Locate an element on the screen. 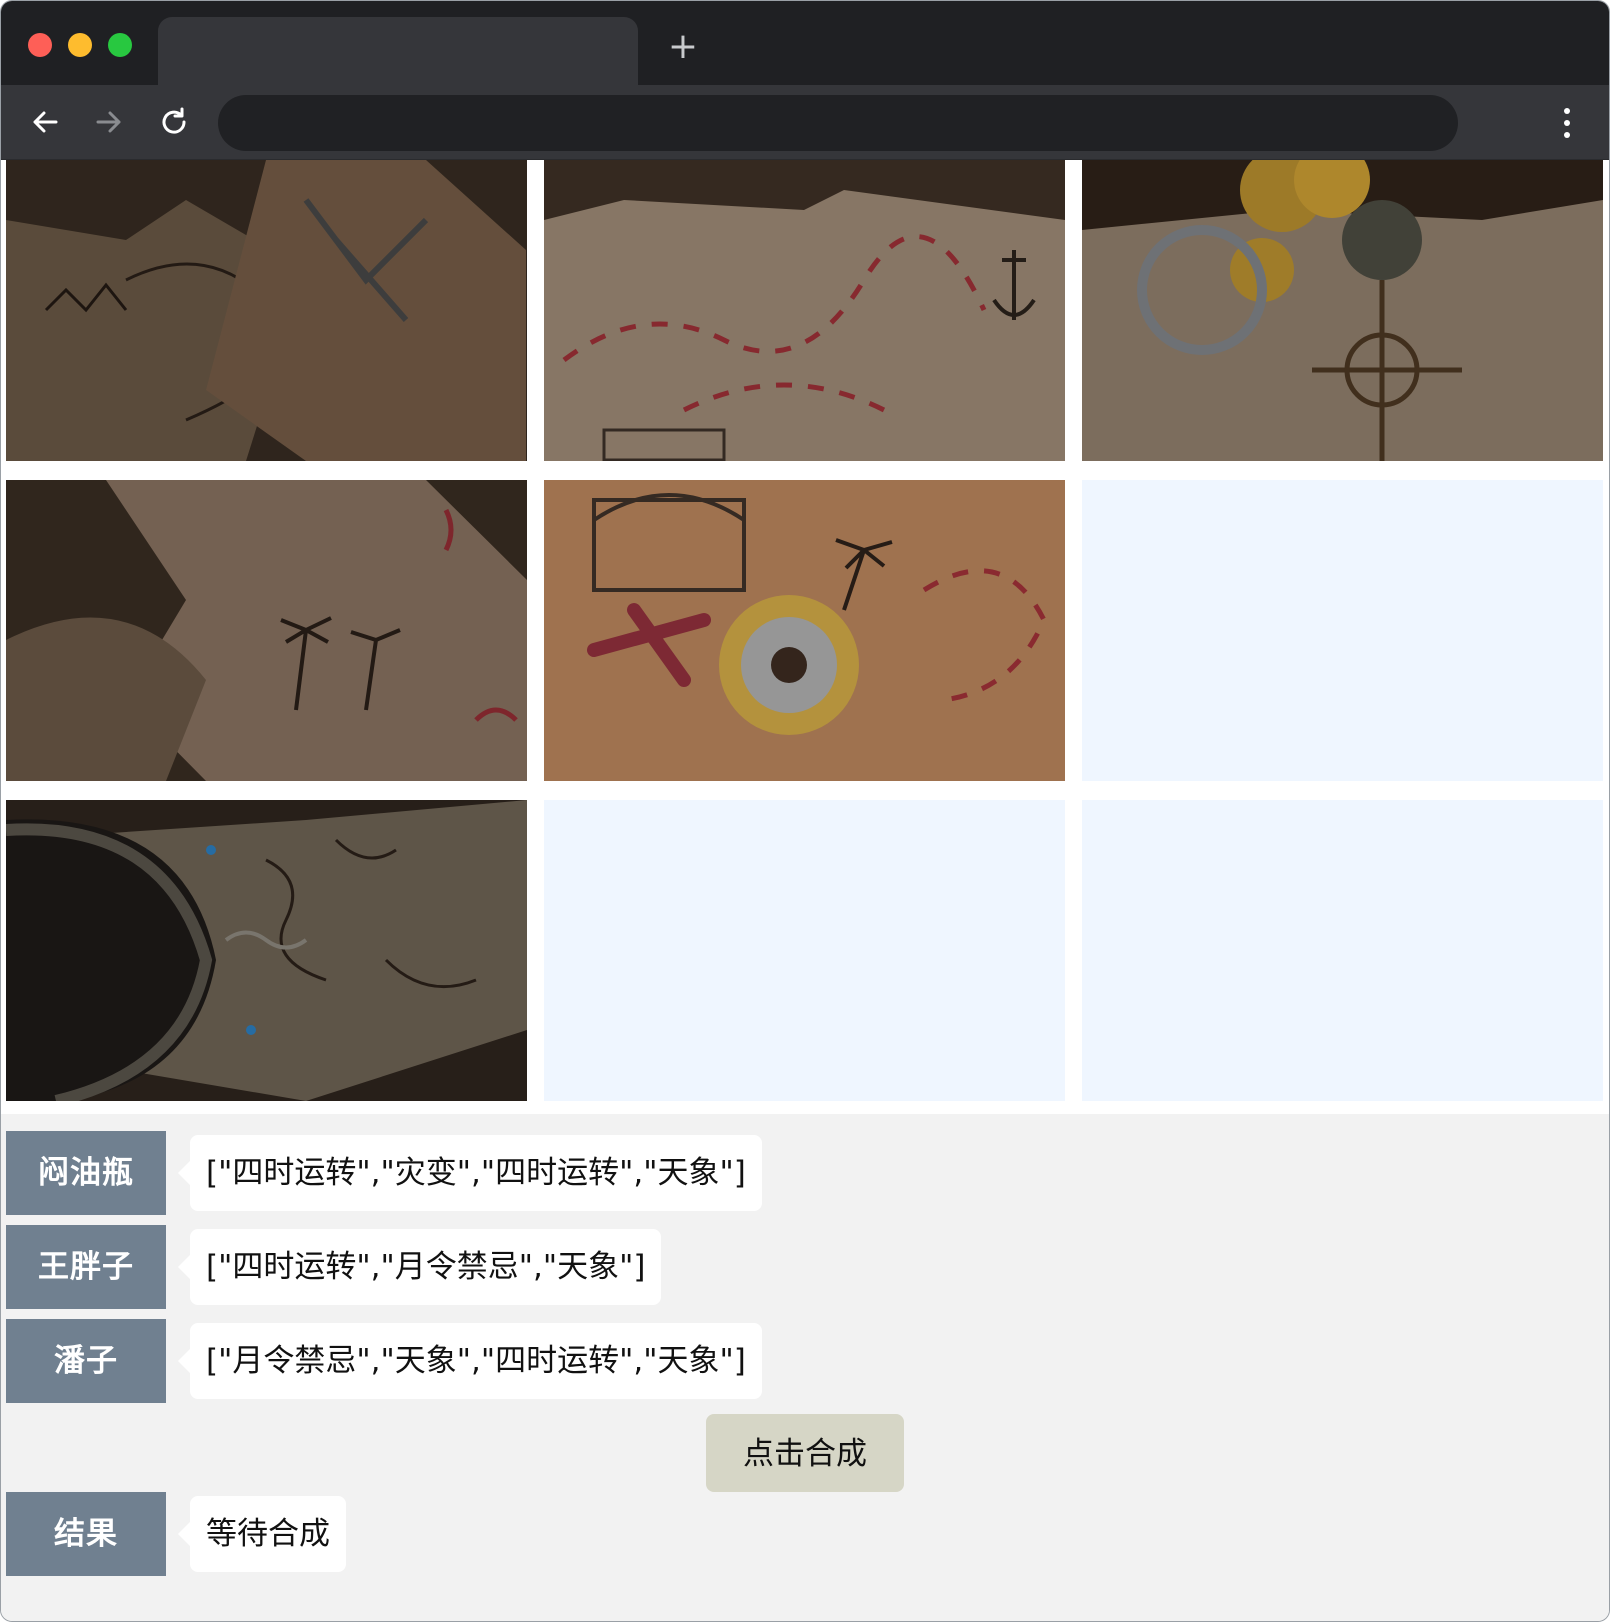  maximize-window-button is located at coordinates (120, 45).